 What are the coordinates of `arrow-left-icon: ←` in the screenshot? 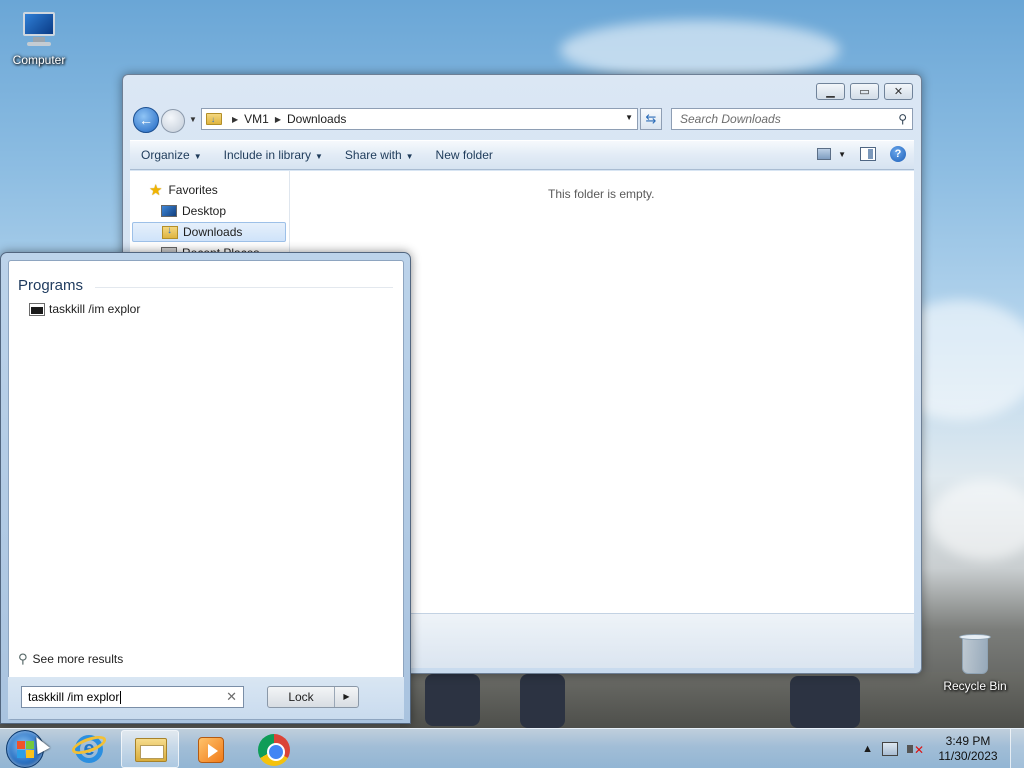 It's located at (146, 120).